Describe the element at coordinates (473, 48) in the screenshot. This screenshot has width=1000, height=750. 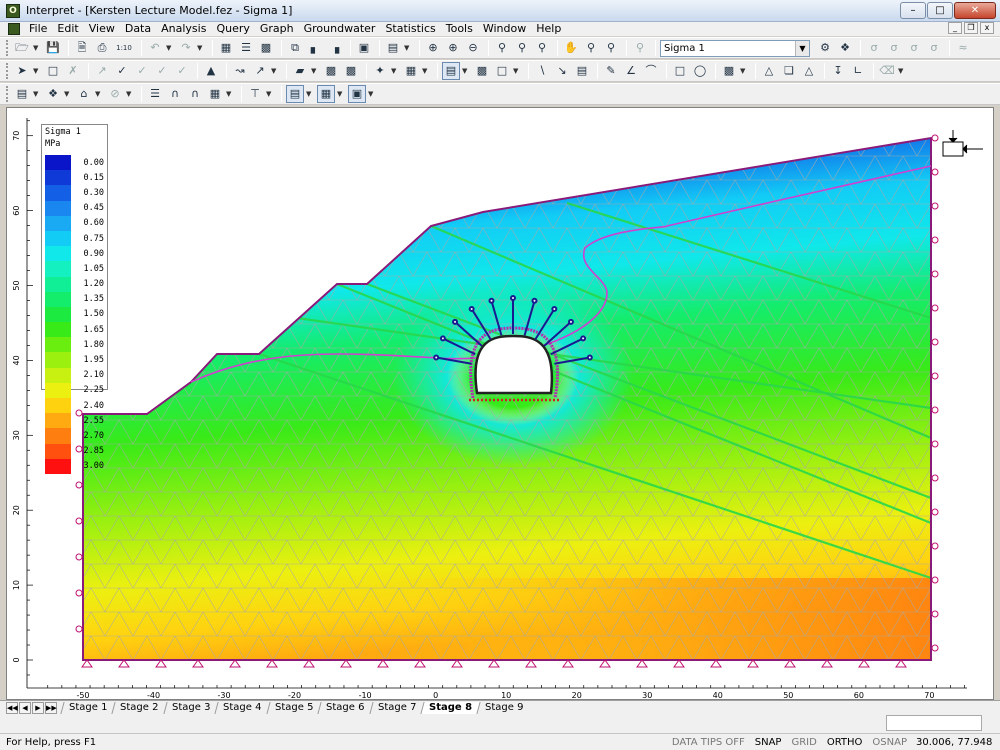
I see `zoom-out-icon: ⊖` at that location.